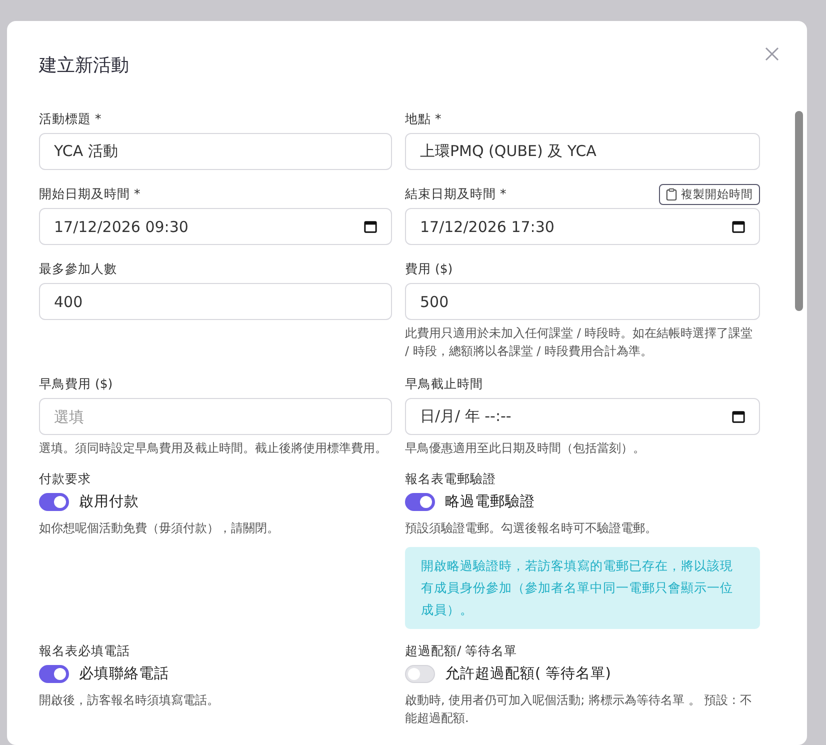  What do you see at coordinates (76, 384) in the screenshot?
I see `field-label: 早鳥費用 ($)` at bounding box center [76, 384].